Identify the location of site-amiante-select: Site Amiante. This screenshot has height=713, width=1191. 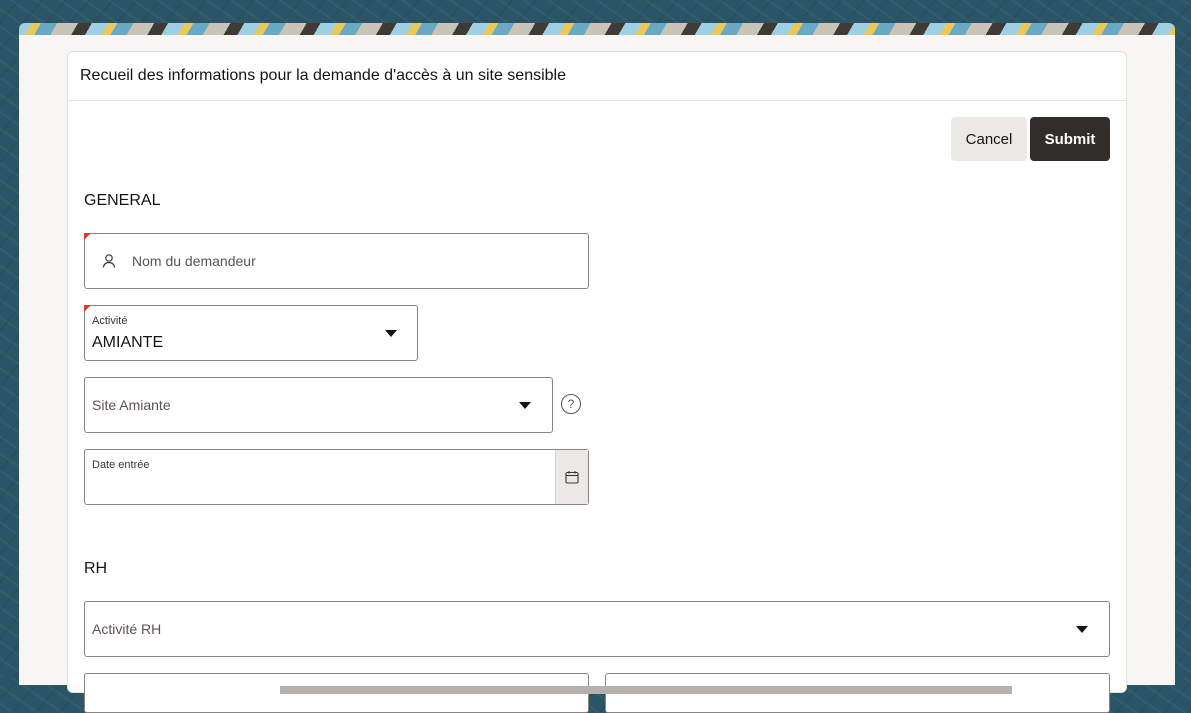
(318, 405).